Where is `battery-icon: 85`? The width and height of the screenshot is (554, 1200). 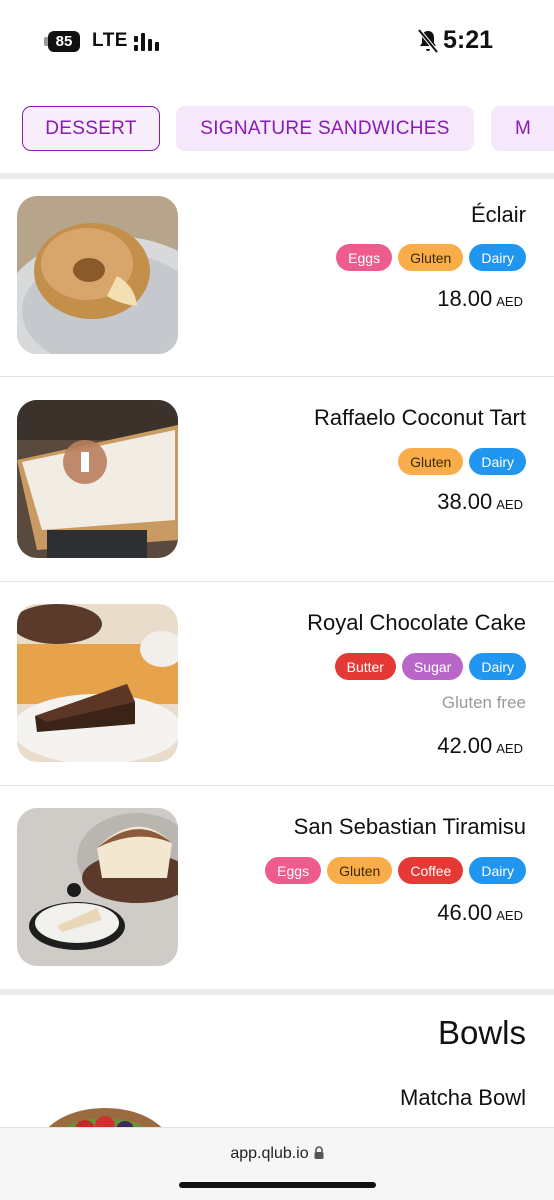
battery-icon: 85 is located at coordinates (63, 41).